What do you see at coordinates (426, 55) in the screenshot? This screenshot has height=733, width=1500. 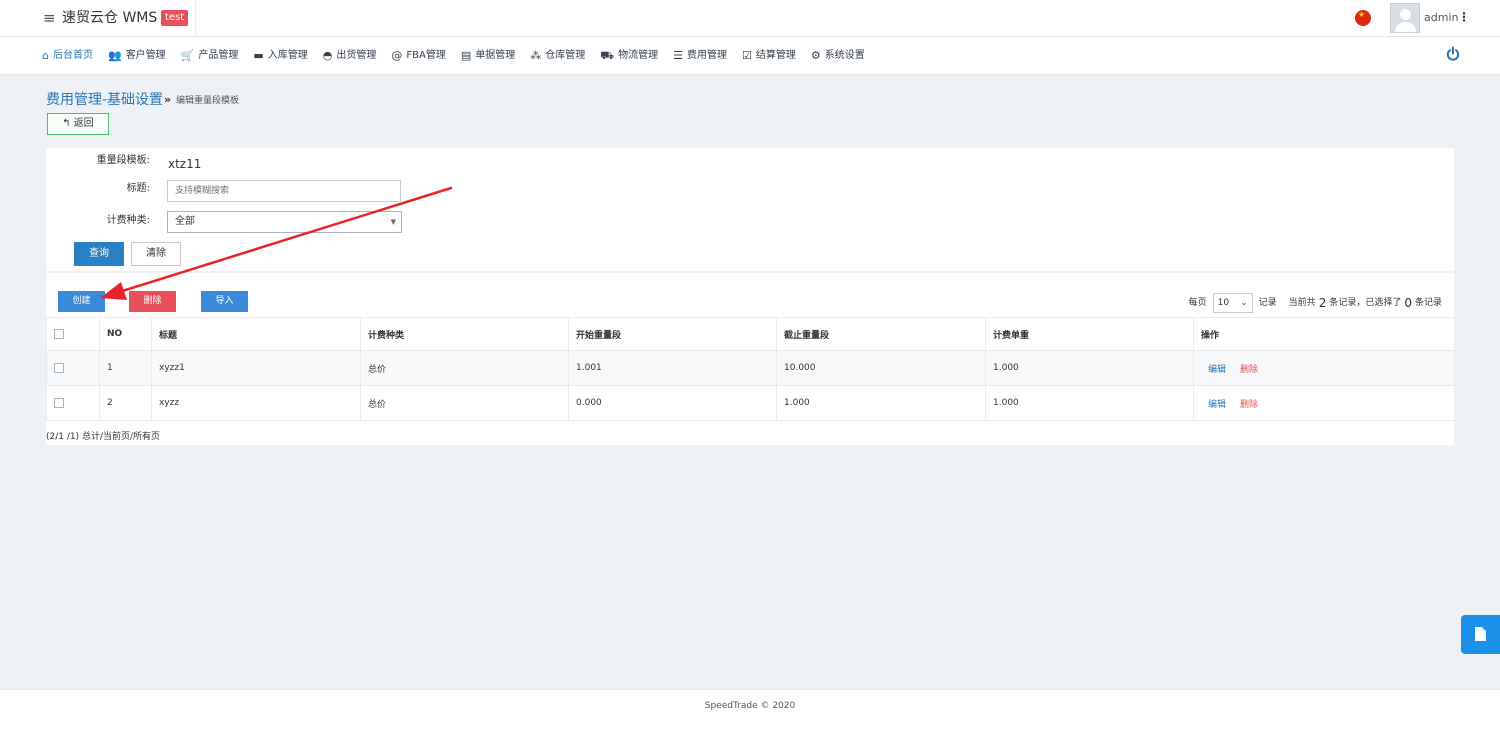 I see `nav-item-label: FBA管理` at bounding box center [426, 55].